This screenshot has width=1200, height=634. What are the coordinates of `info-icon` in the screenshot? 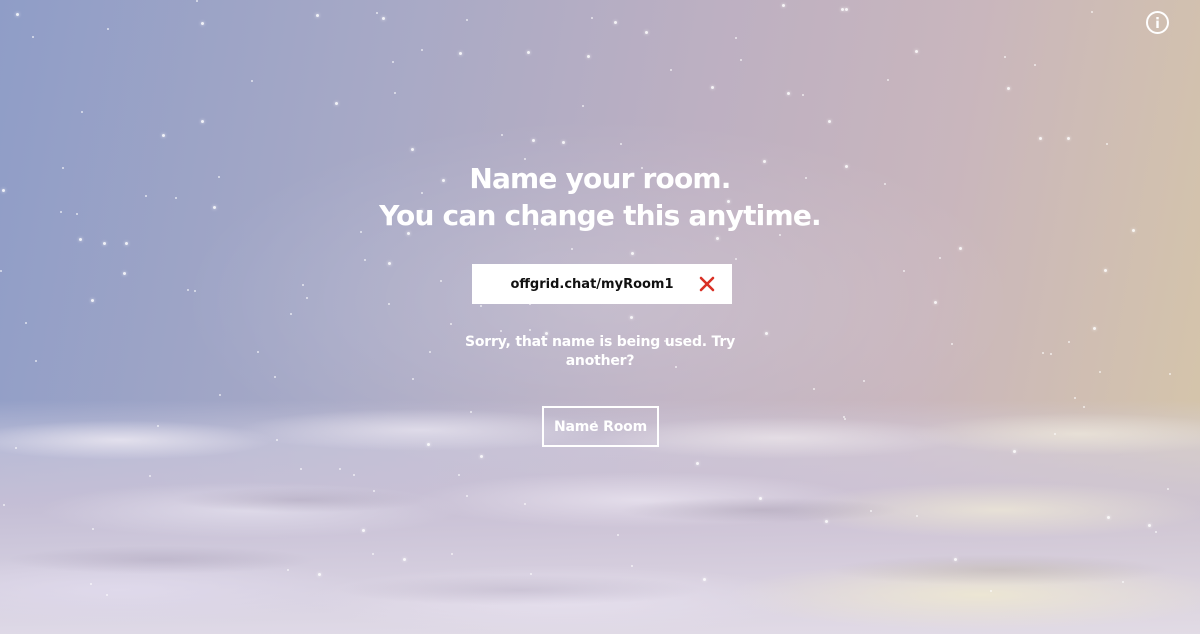 It's located at (1157, 22).